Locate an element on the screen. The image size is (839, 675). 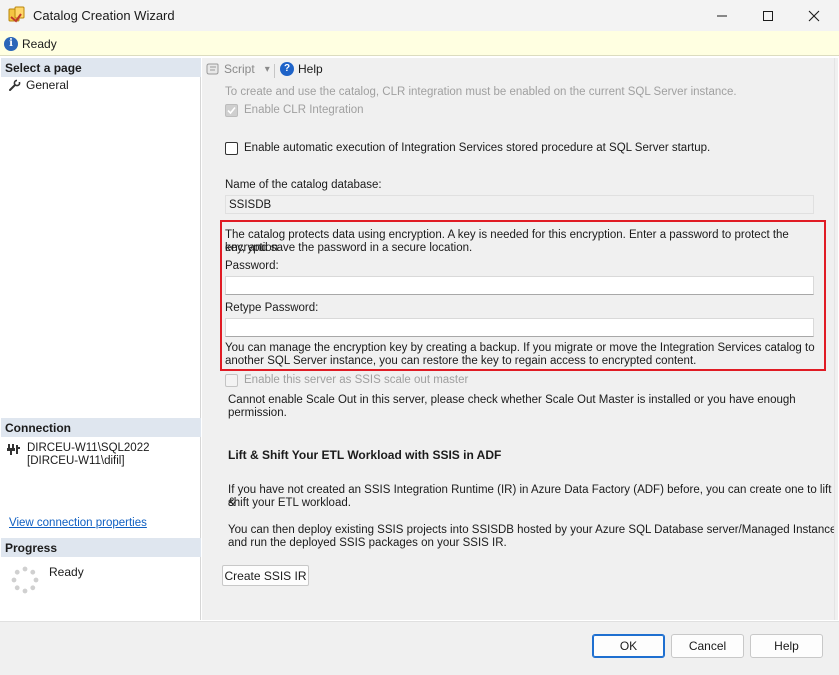
maximize-icon is located at coordinates (768, 15).